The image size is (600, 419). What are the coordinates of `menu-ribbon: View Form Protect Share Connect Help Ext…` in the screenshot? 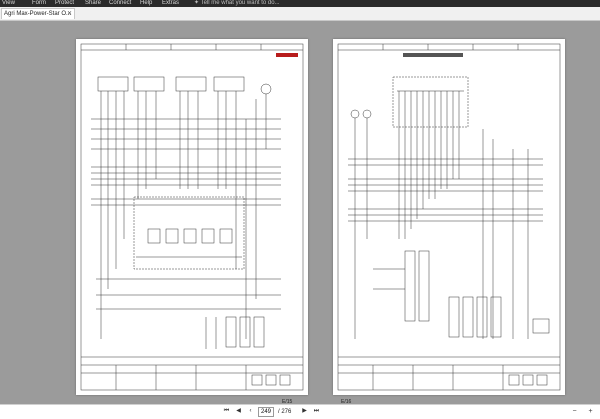 It's located at (300, 3).